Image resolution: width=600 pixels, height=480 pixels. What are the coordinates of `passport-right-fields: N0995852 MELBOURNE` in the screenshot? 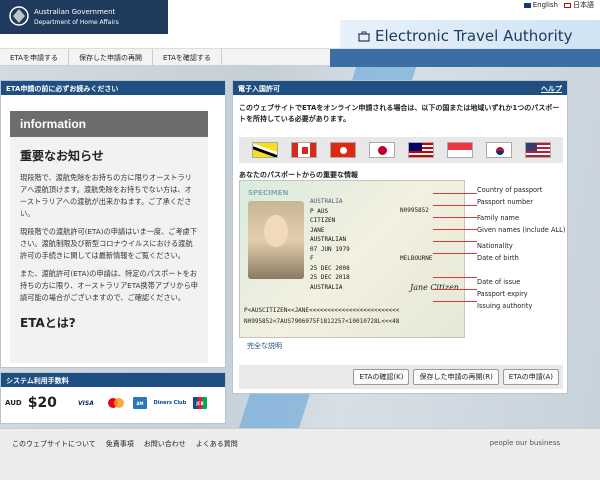 It's located at (416, 230).